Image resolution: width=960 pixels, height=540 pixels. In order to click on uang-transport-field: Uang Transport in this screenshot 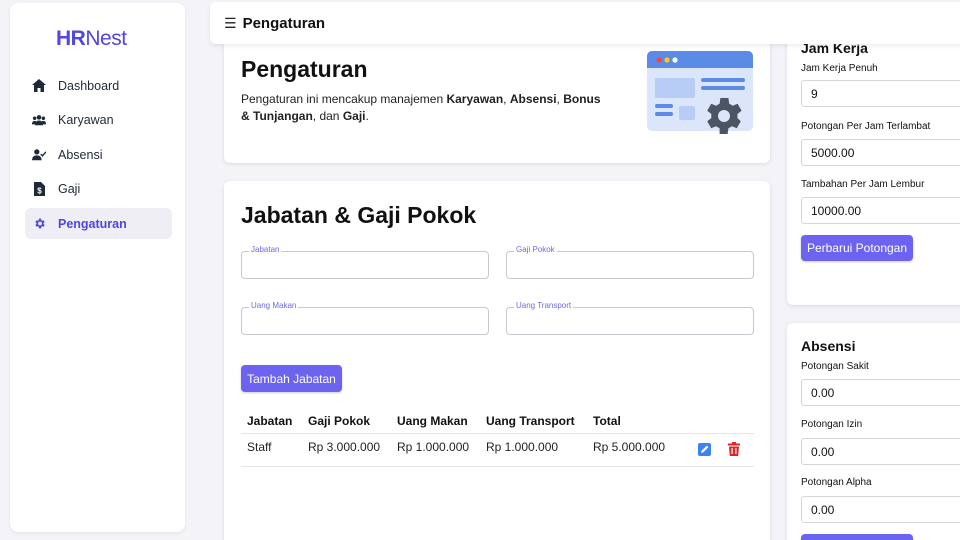, I will do `click(630, 318)`.